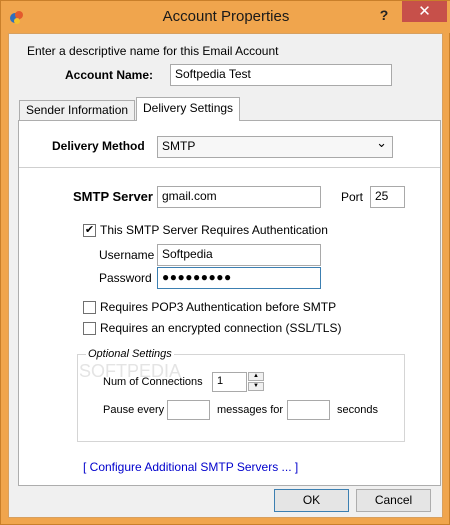  I want to click on ssl-checkbox, so click(89, 328).